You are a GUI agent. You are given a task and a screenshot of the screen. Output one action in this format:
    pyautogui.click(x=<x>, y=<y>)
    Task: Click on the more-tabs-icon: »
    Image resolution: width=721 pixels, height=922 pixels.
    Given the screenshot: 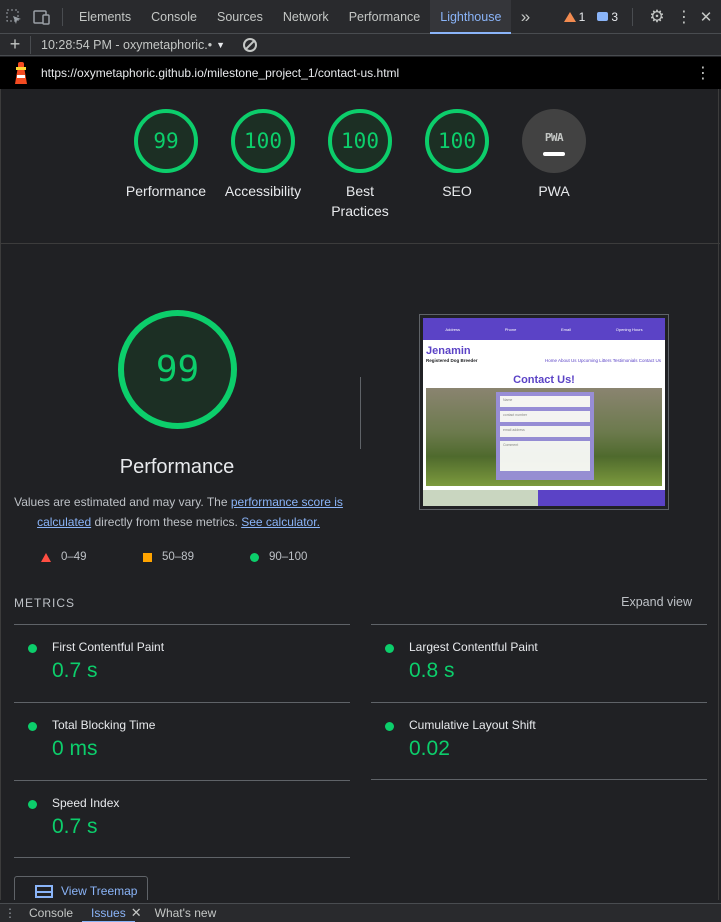 What is the action you would take?
    pyautogui.click(x=525, y=17)
    